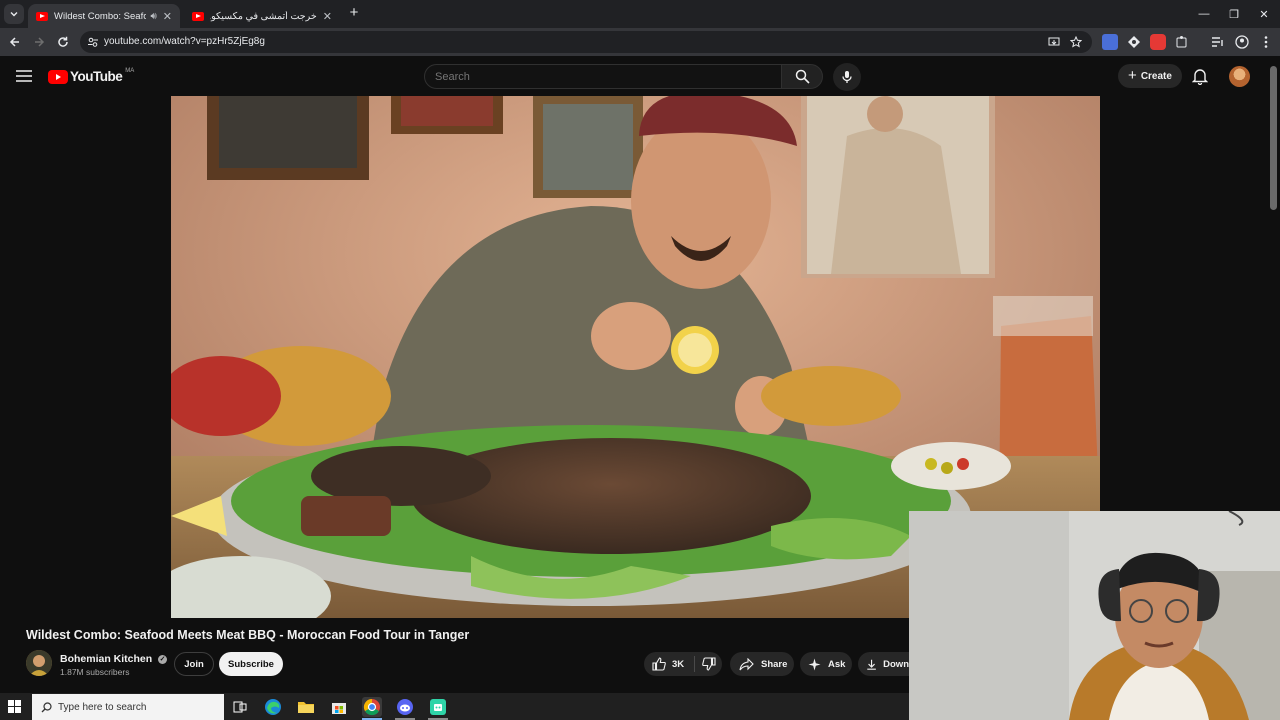 This screenshot has width=1280, height=720. I want to click on search-button, so click(802, 76).